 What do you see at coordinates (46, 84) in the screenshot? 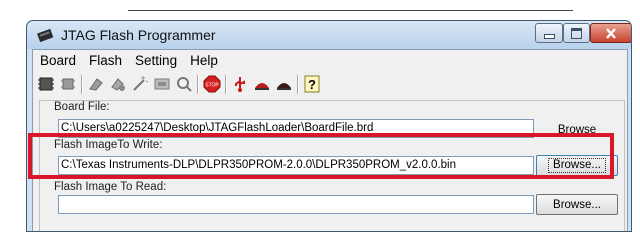
I see `chip-icon` at bounding box center [46, 84].